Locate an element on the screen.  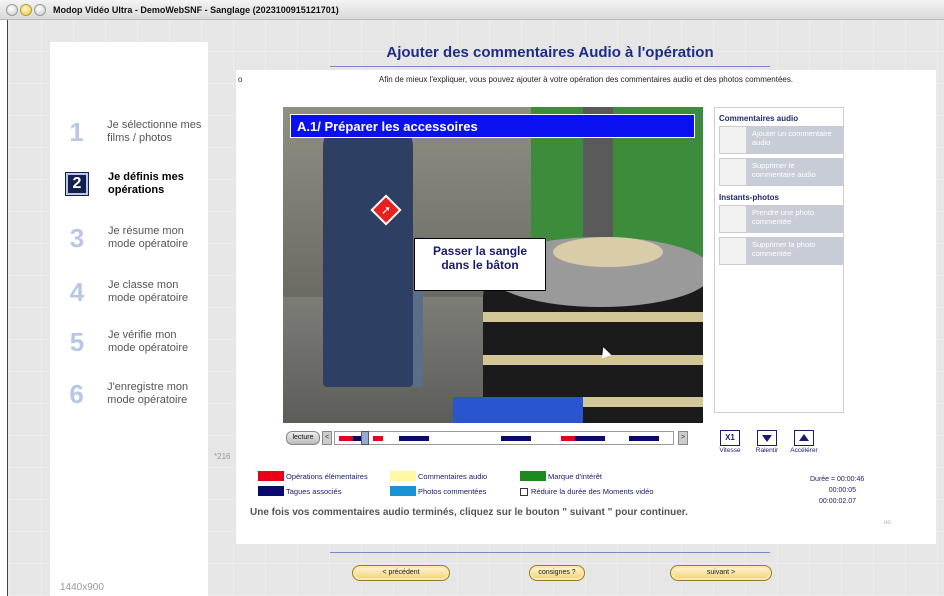
timeline-playhead is located at coordinates (365, 438).